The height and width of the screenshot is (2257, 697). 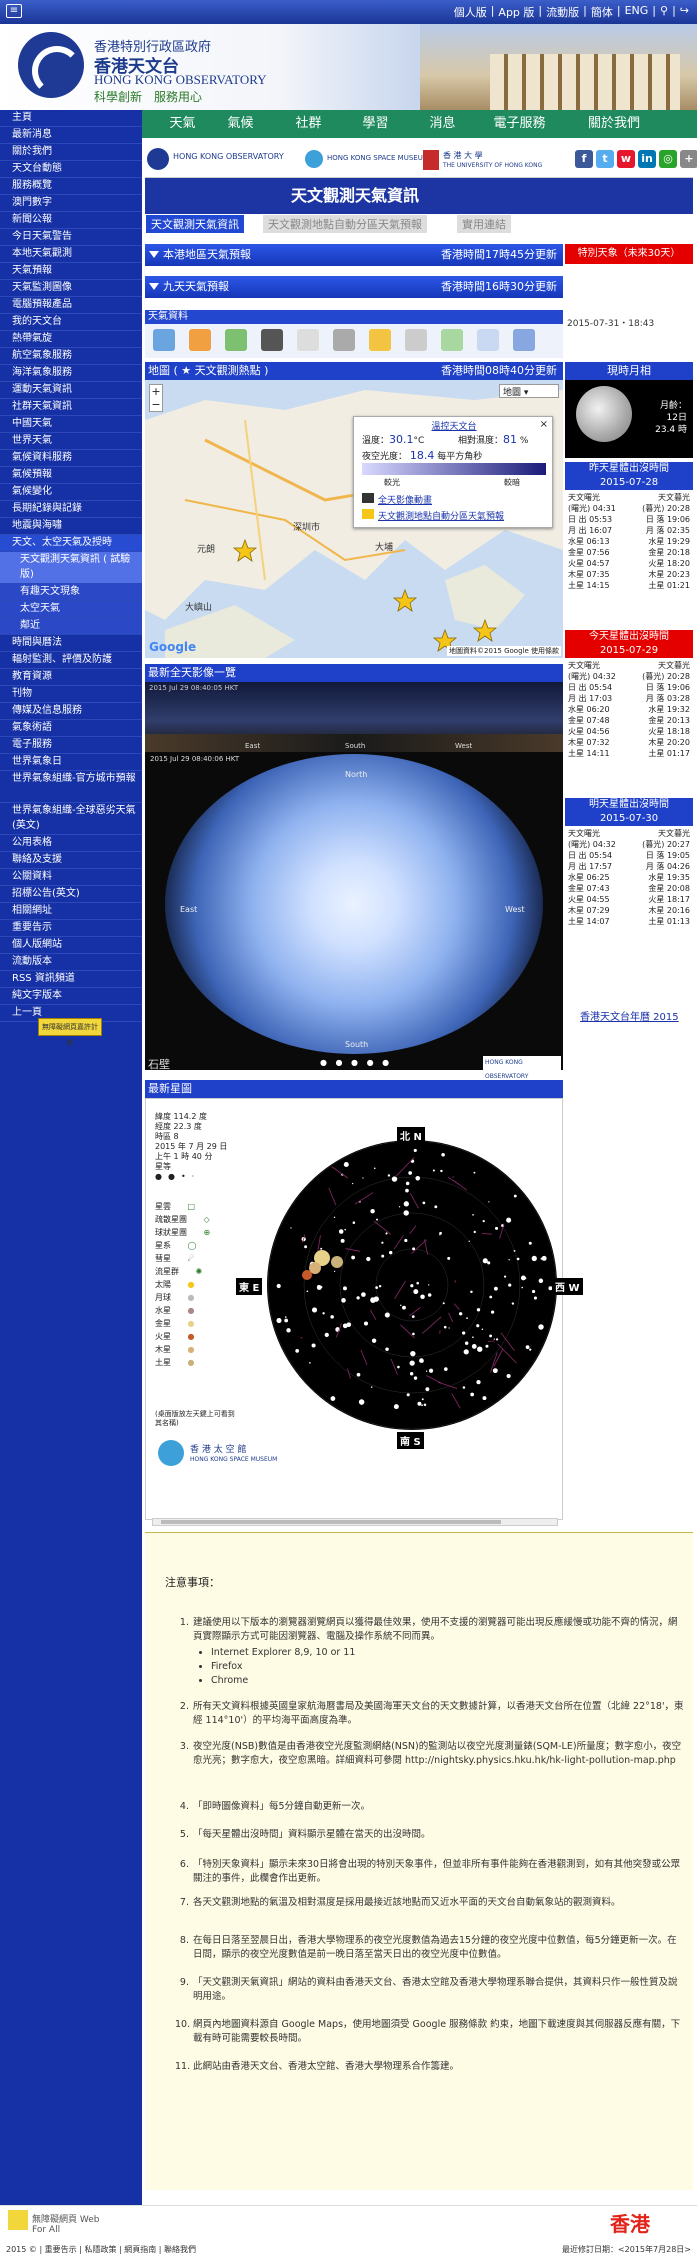 What do you see at coordinates (488, 340) in the screenshot?
I see `tide-icon` at bounding box center [488, 340].